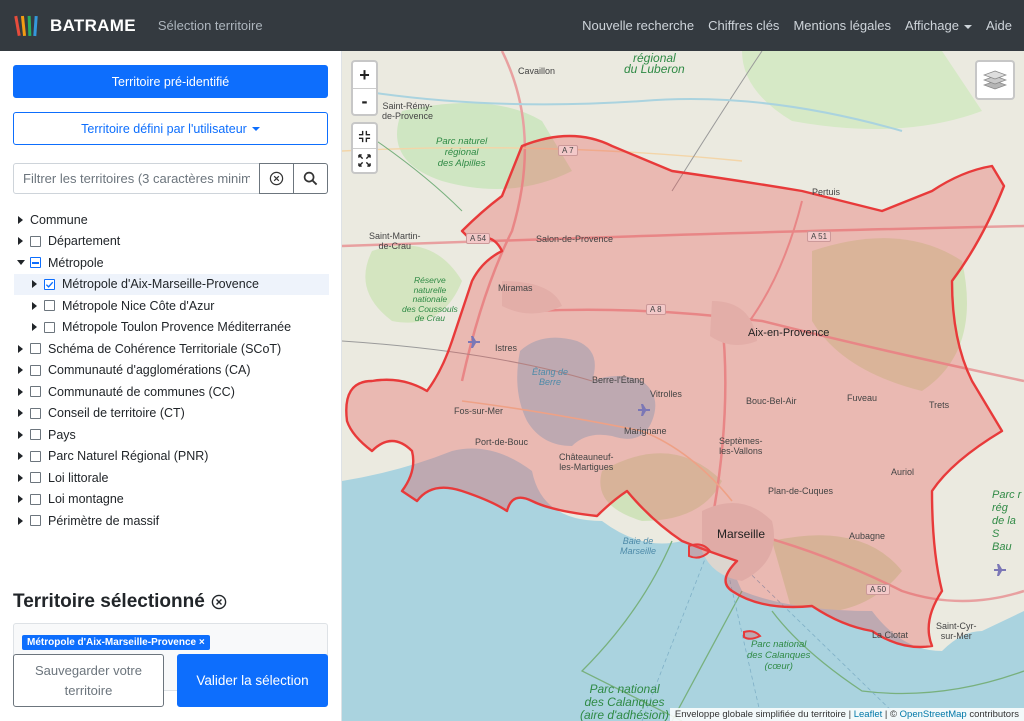 Image resolution: width=1024 pixels, height=721 pixels. Describe the element at coordinates (104, 520) in the screenshot. I see `tree-label: Périmètre de massif` at that location.